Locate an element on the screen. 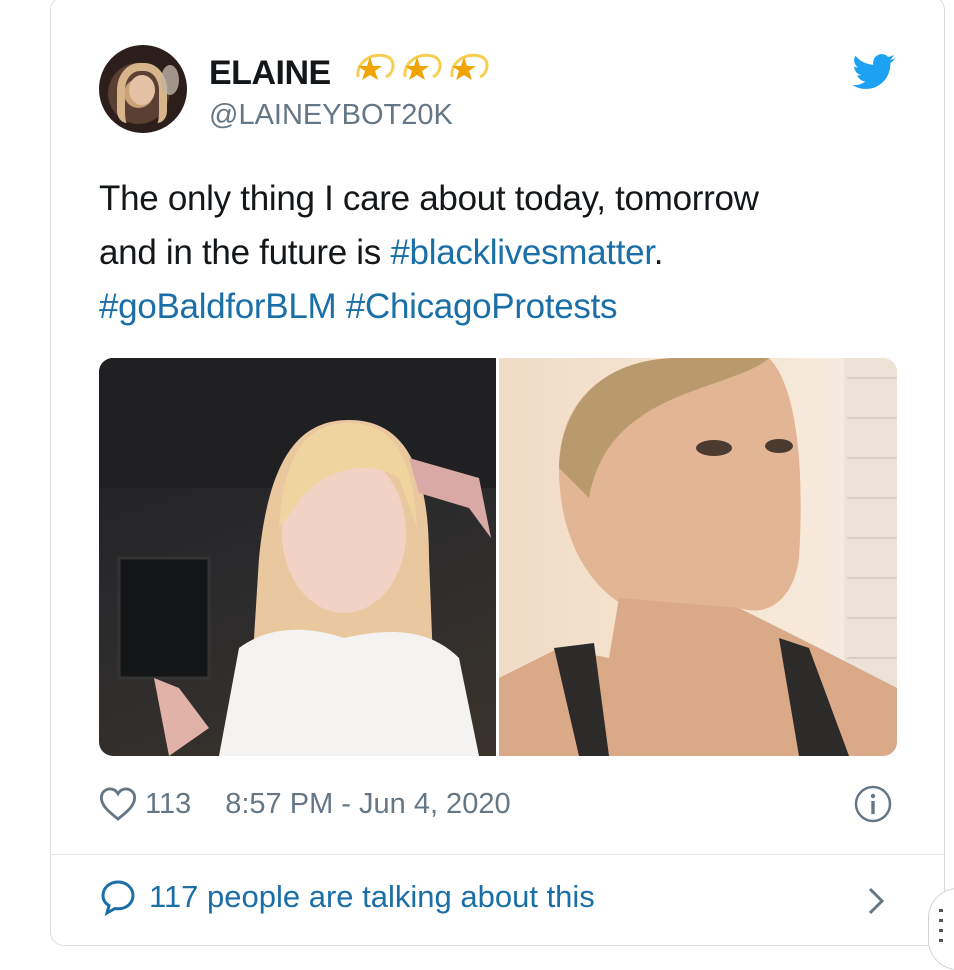 Image resolution: width=954 pixels, height=970 pixels. hashtag-goBaldforBLM: #goBaldforBLM is located at coordinates (218, 306).